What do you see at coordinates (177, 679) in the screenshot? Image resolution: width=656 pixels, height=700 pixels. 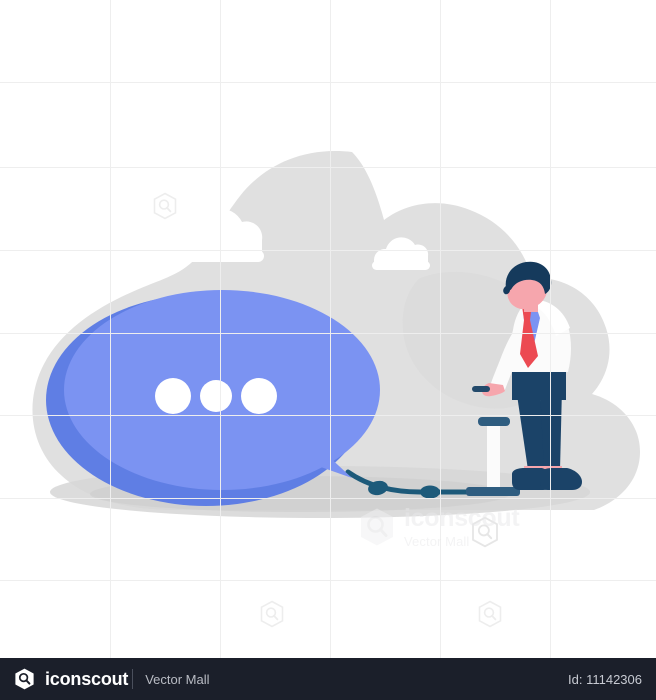 I see `footer-collection-name: Vector Mall` at bounding box center [177, 679].